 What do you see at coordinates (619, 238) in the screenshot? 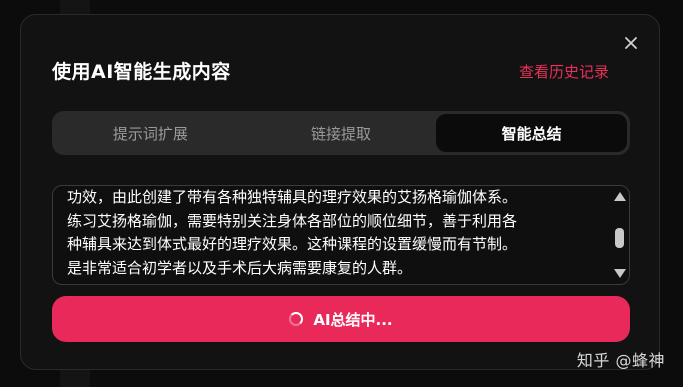
I see `scrollbar-thumb` at bounding box center [619, 238].